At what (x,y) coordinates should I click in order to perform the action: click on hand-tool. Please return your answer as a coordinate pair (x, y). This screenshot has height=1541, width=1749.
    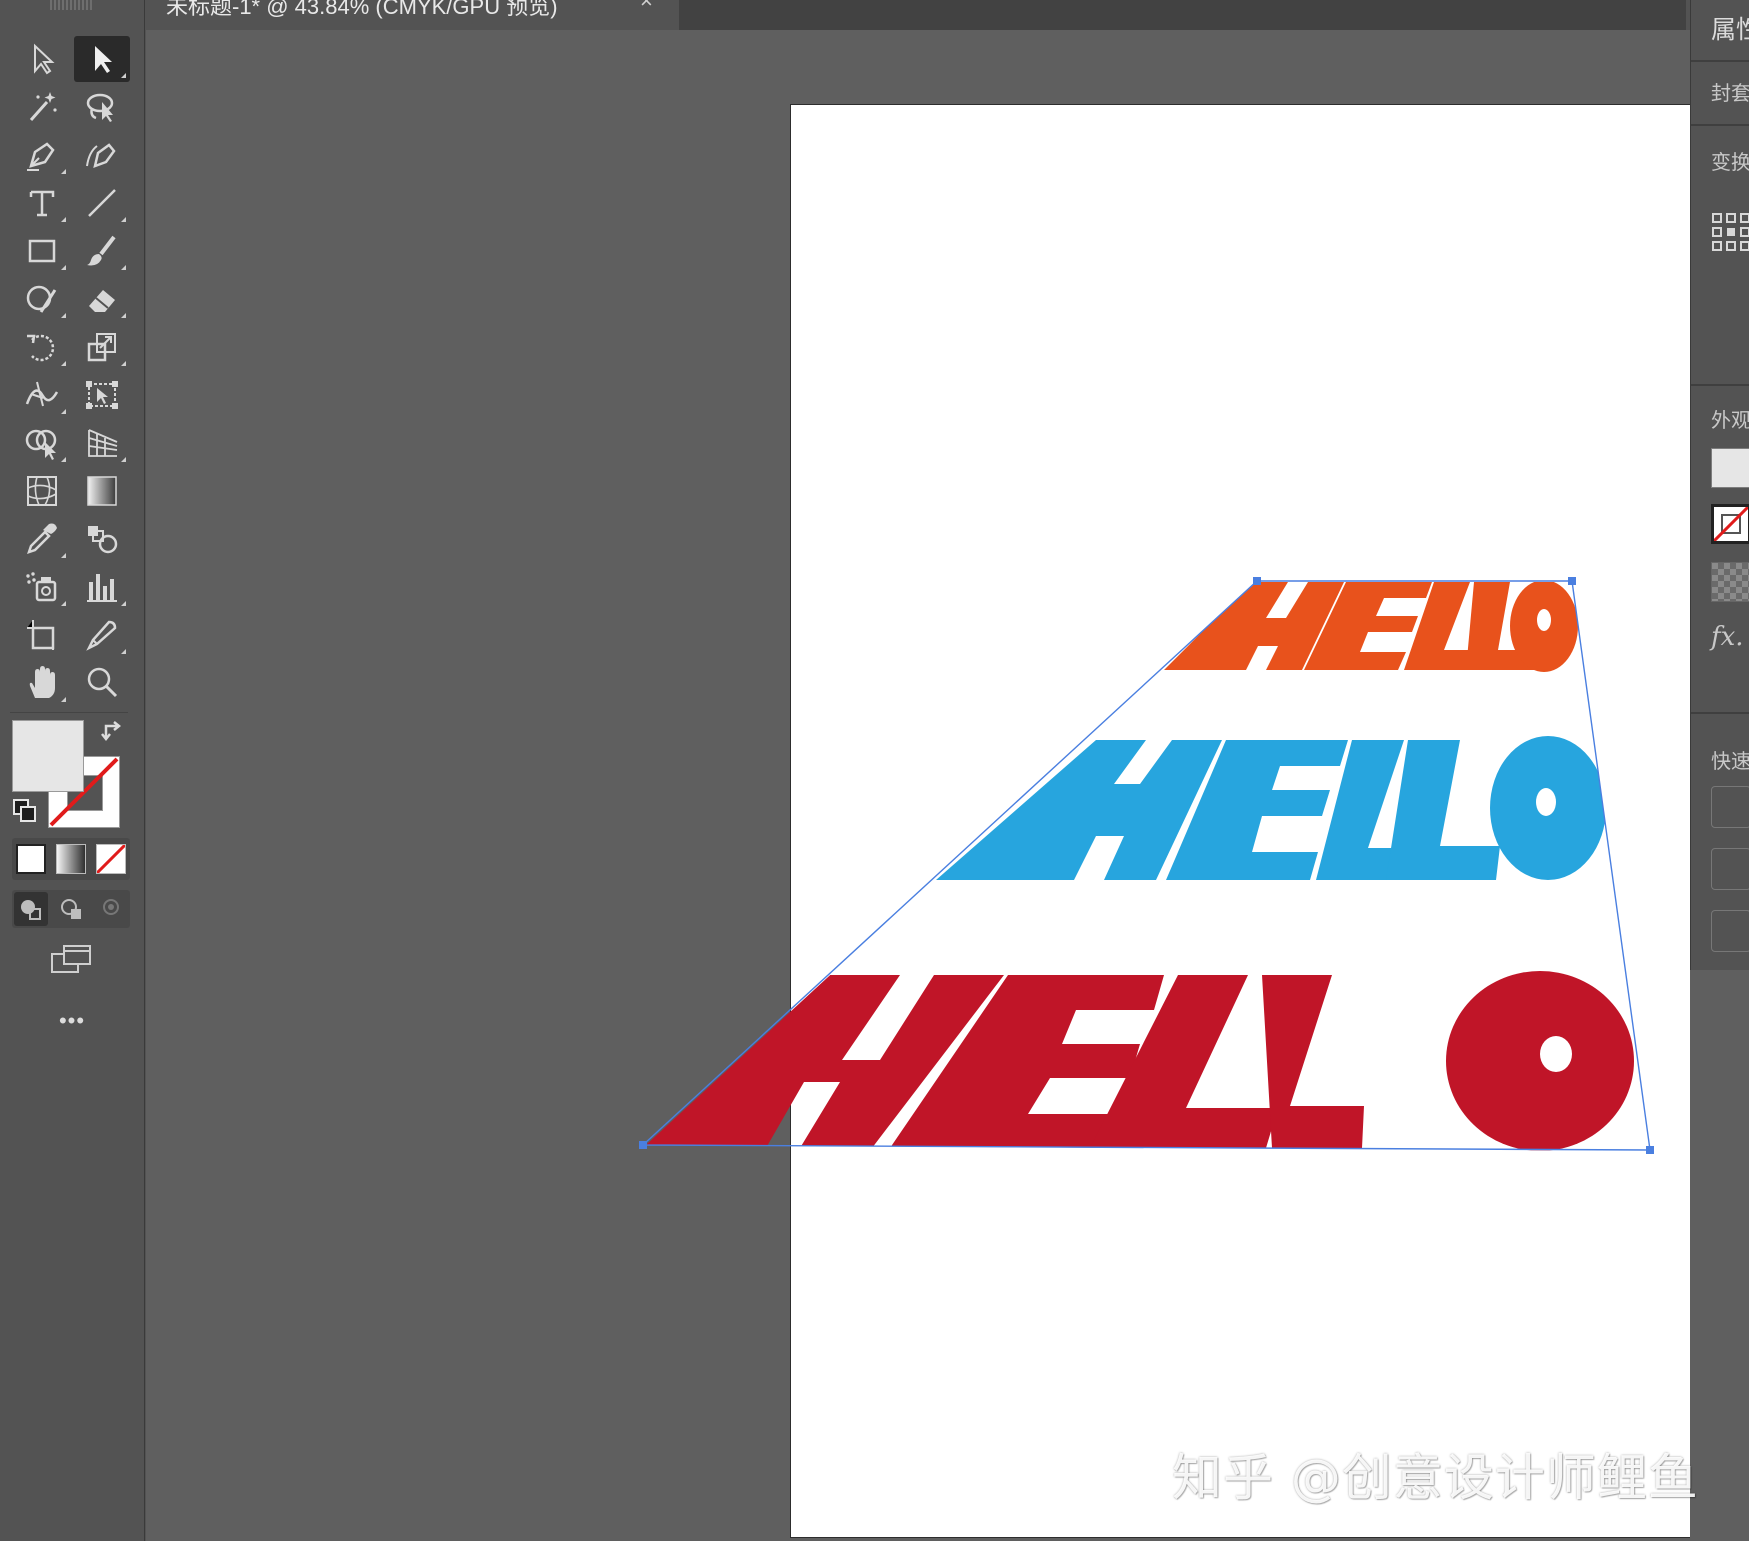
    Looking at the image, I should click on (42, 683).